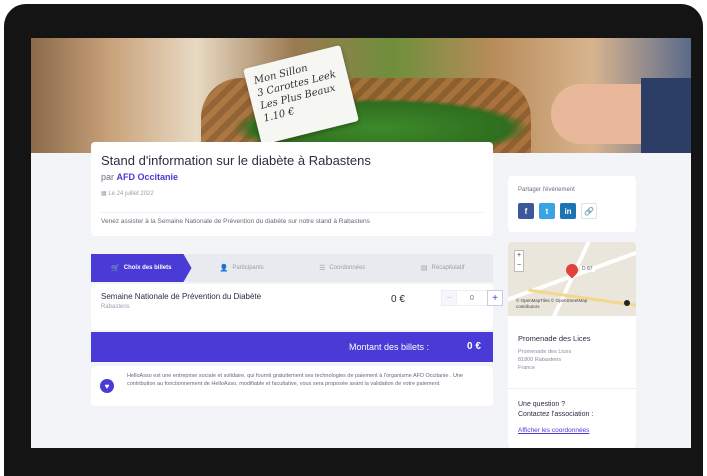  What do you see at coordinates (107, 386) in the screenshot?
I see `heart-icon: ♥` at bounding box center [107, 386].